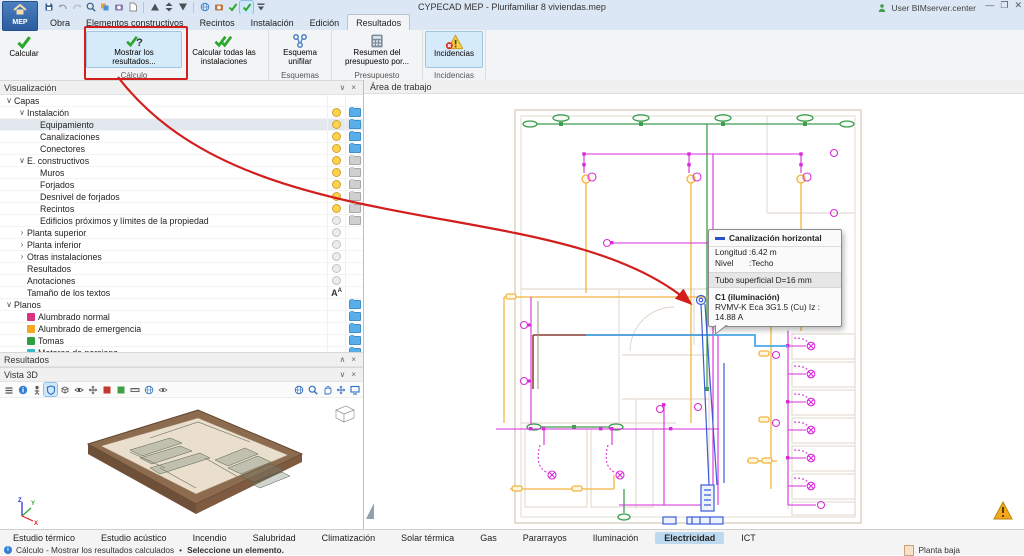 This screenshot has height=556, width=1024. Describe the element at coordinates (181, 161) in the screenshot. I see `tree-item-e-constructivos: ∨ E. constructivos` at that location.